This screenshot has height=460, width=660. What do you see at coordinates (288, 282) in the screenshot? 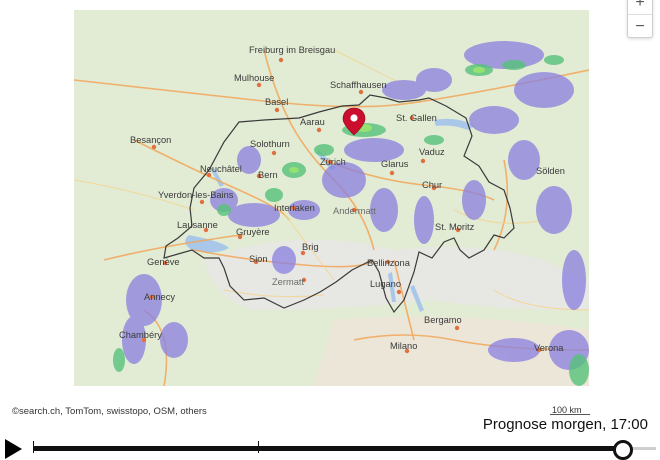
I see `city-label: Zermatt` at bounding box center [288, 282].